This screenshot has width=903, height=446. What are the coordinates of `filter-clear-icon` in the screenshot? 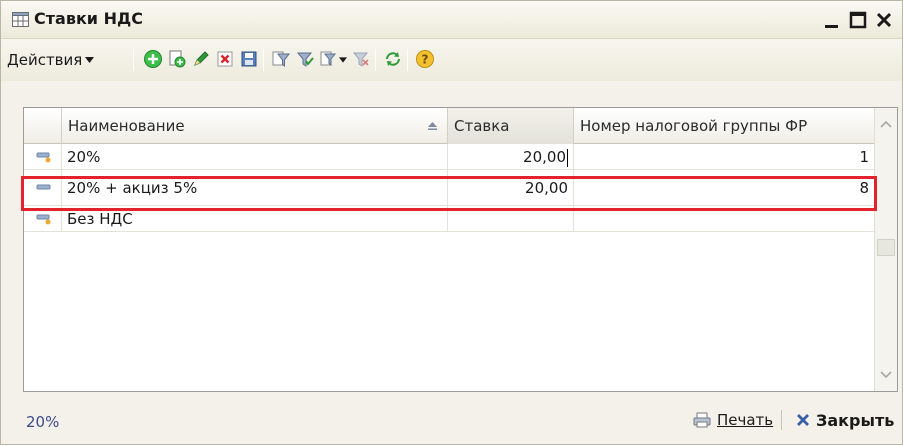 It's located at (361, 59).